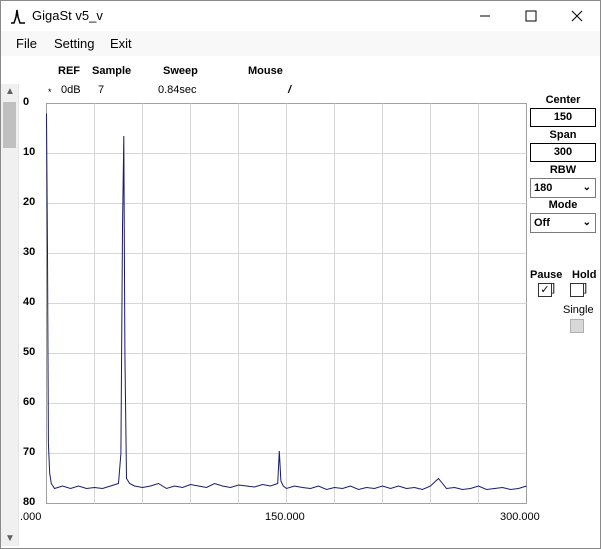 The height and width of the screenshot is (549, 601). Describe the element at coordinates (584, 275) in the screenshot. I see `hold-label: Hold` at that location.